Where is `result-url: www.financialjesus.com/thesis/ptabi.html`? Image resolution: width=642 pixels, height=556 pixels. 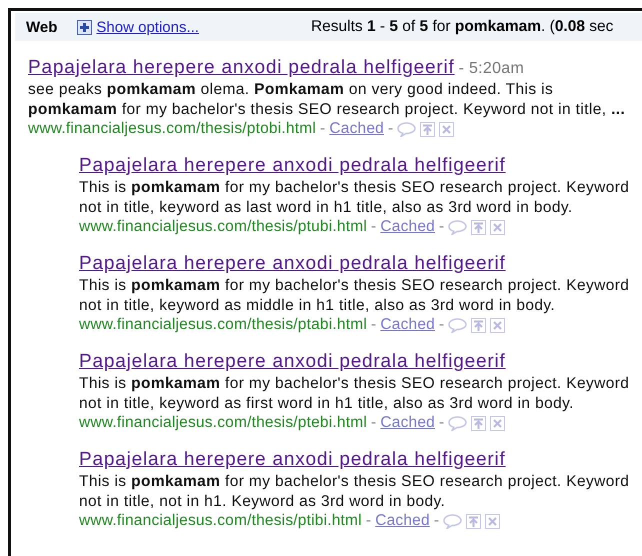 result-url: www.financialjesus.com/thesis/ptabi.html is located at coordinates (223, 325).